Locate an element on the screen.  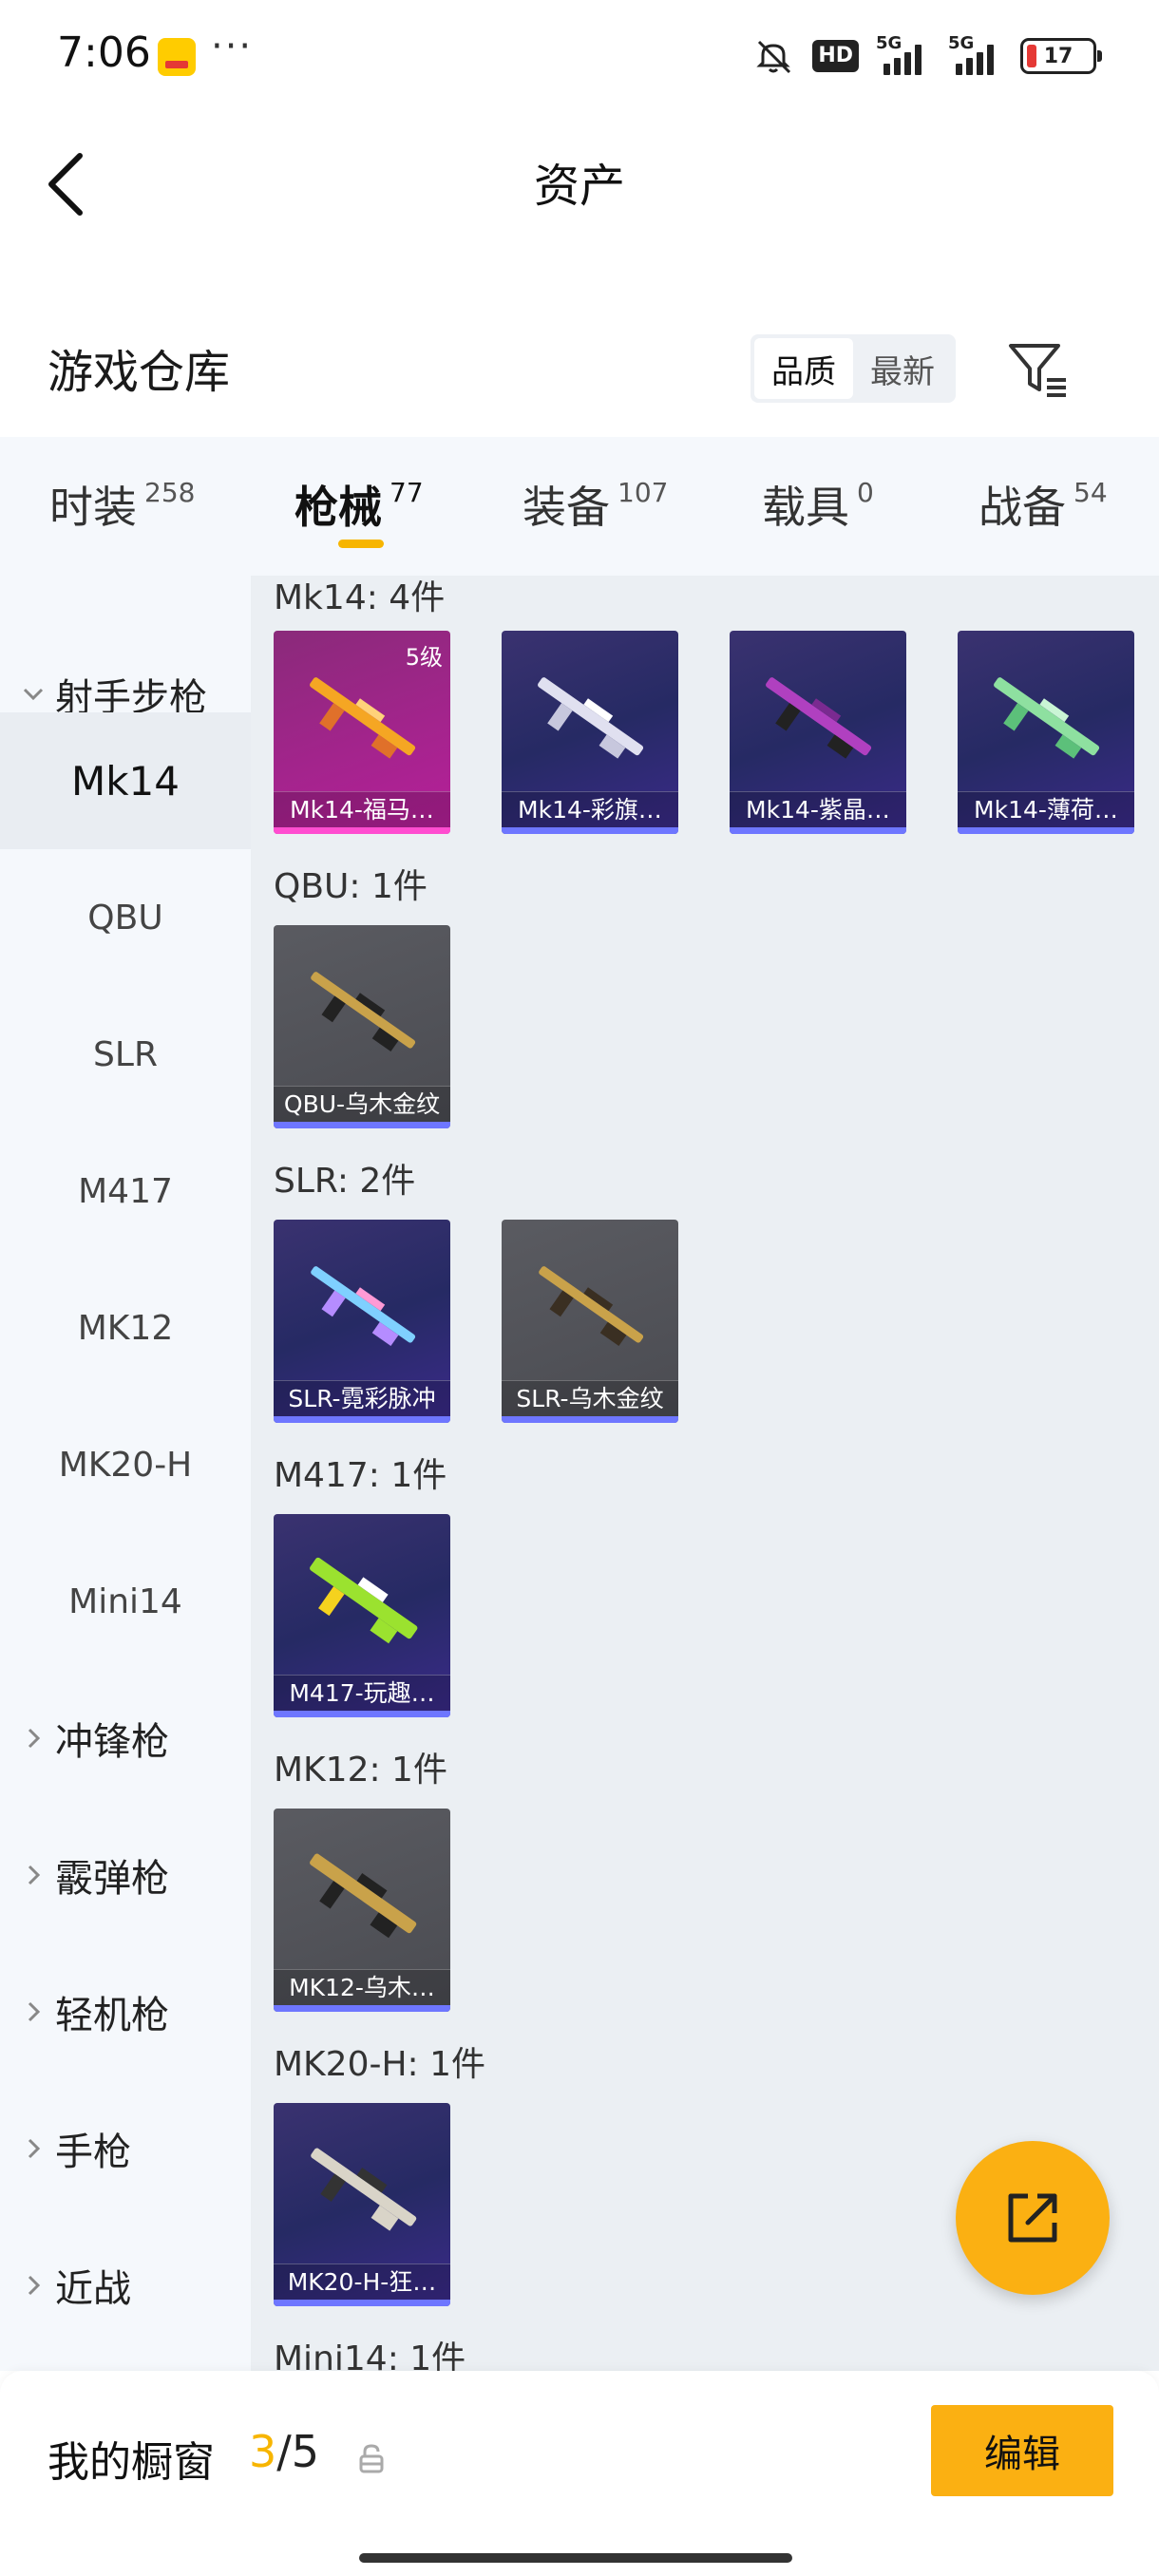
filter-icon is located at coordinates (1037, 368).